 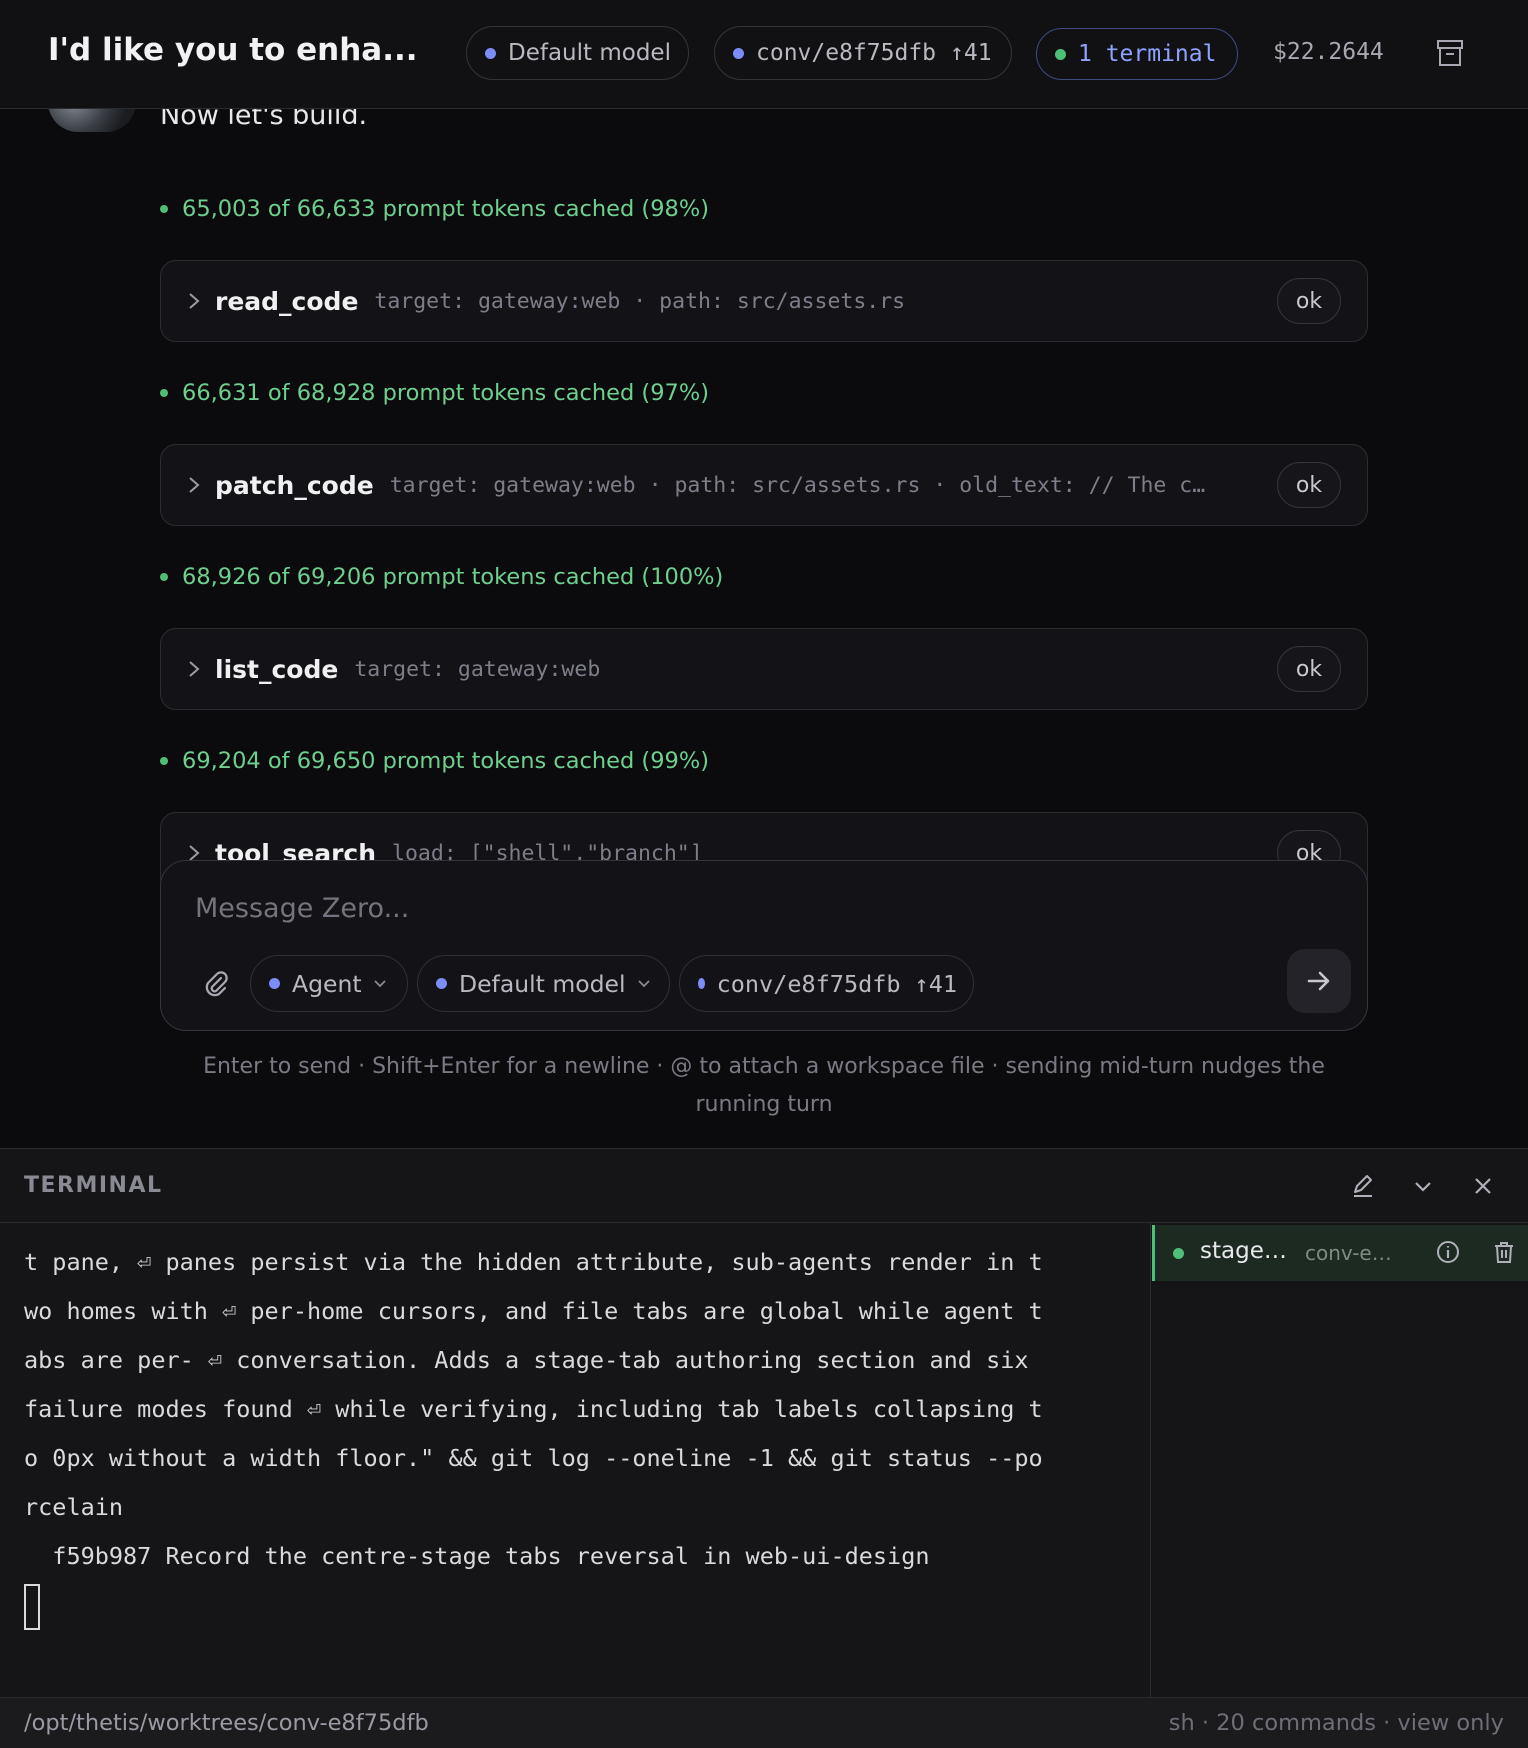 I want to click on paperclip-icon, so click(x=216, y=984).